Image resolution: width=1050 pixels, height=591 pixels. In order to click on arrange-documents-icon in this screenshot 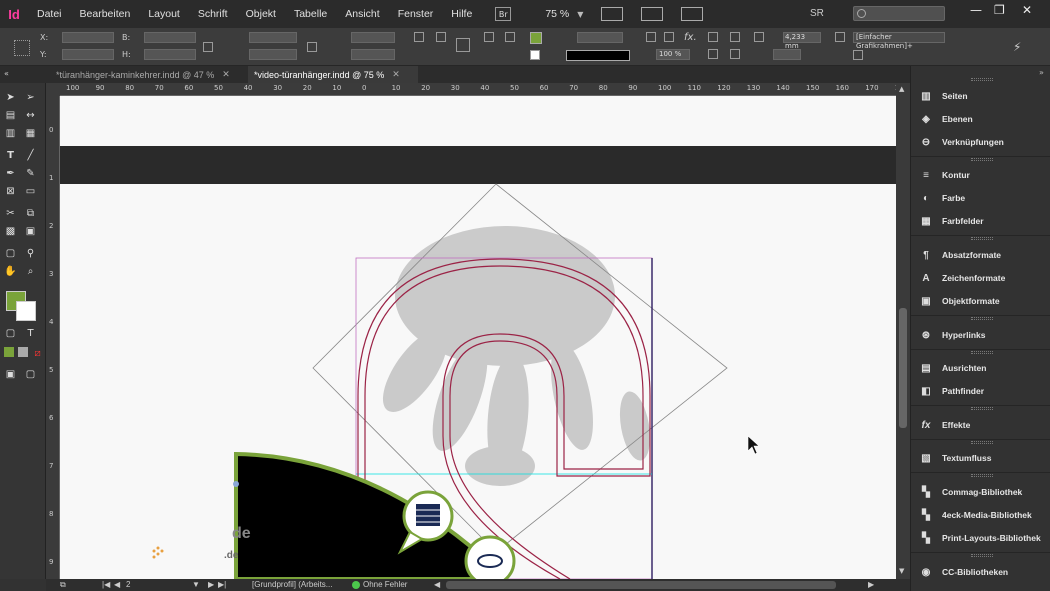, I will do `click(692, 14)`.